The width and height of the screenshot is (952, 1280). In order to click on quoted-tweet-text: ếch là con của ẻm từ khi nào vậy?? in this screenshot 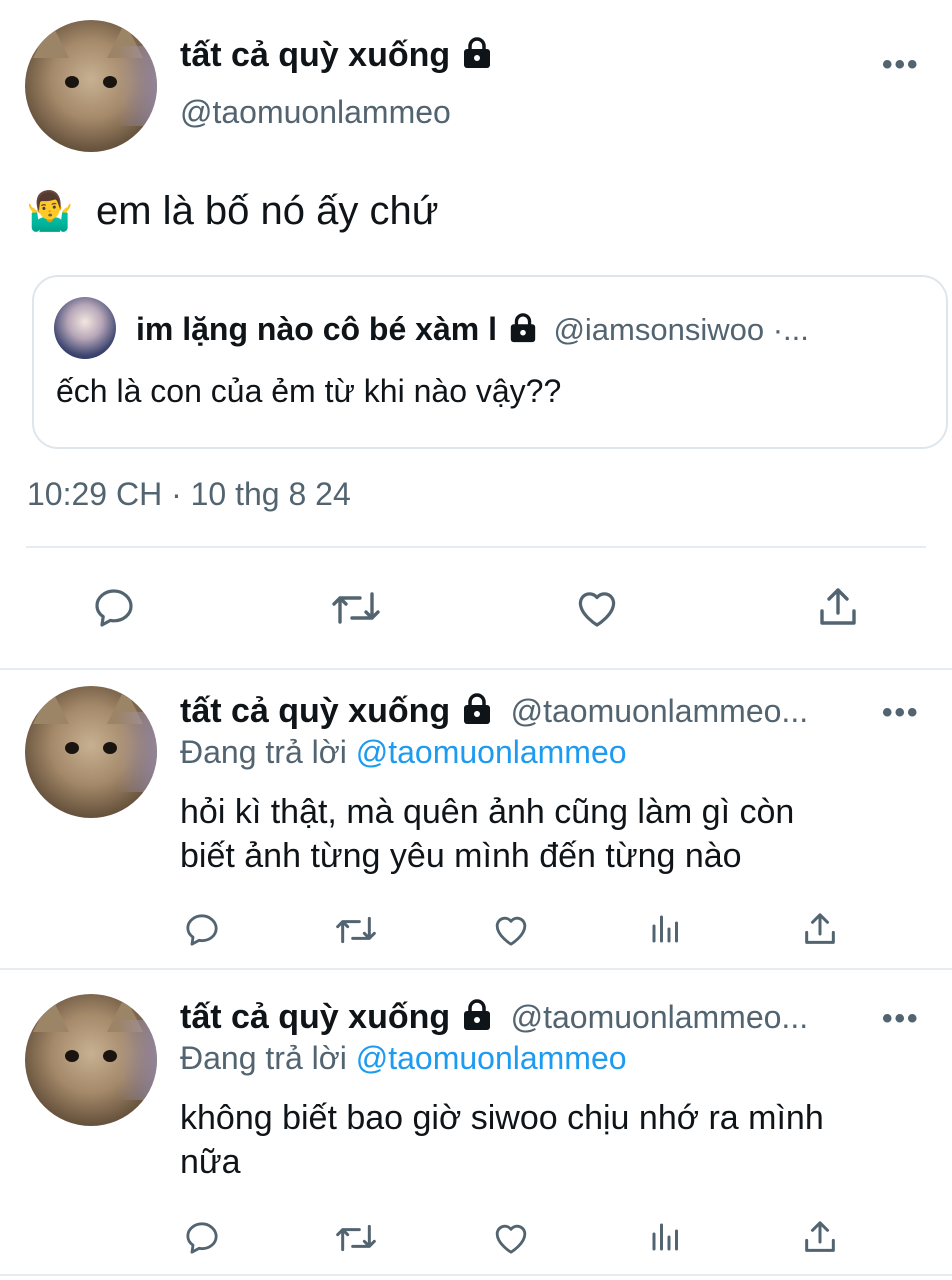, I will do `click(309, 391)`.